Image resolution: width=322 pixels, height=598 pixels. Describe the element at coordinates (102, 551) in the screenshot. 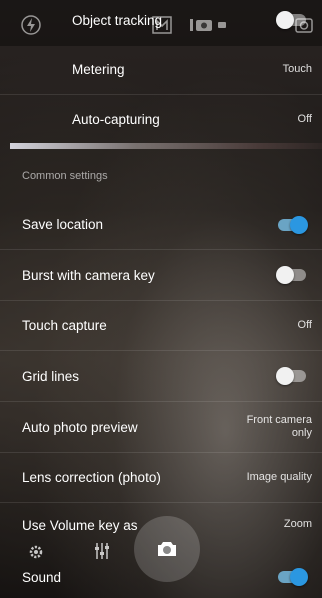

I see `filters-icon` at that location.